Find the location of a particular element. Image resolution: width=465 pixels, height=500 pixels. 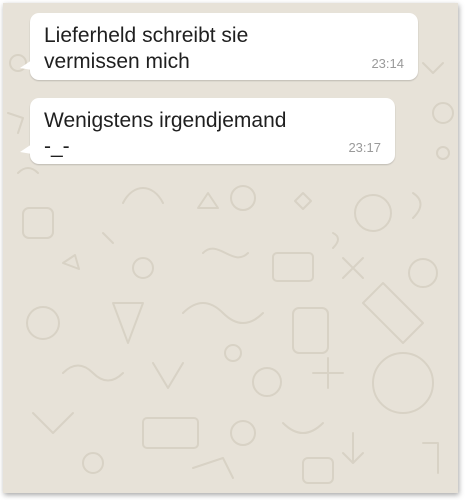

message-text: Lieferheld schreibt sie vermissen mich is located at coordinates (146, 48).